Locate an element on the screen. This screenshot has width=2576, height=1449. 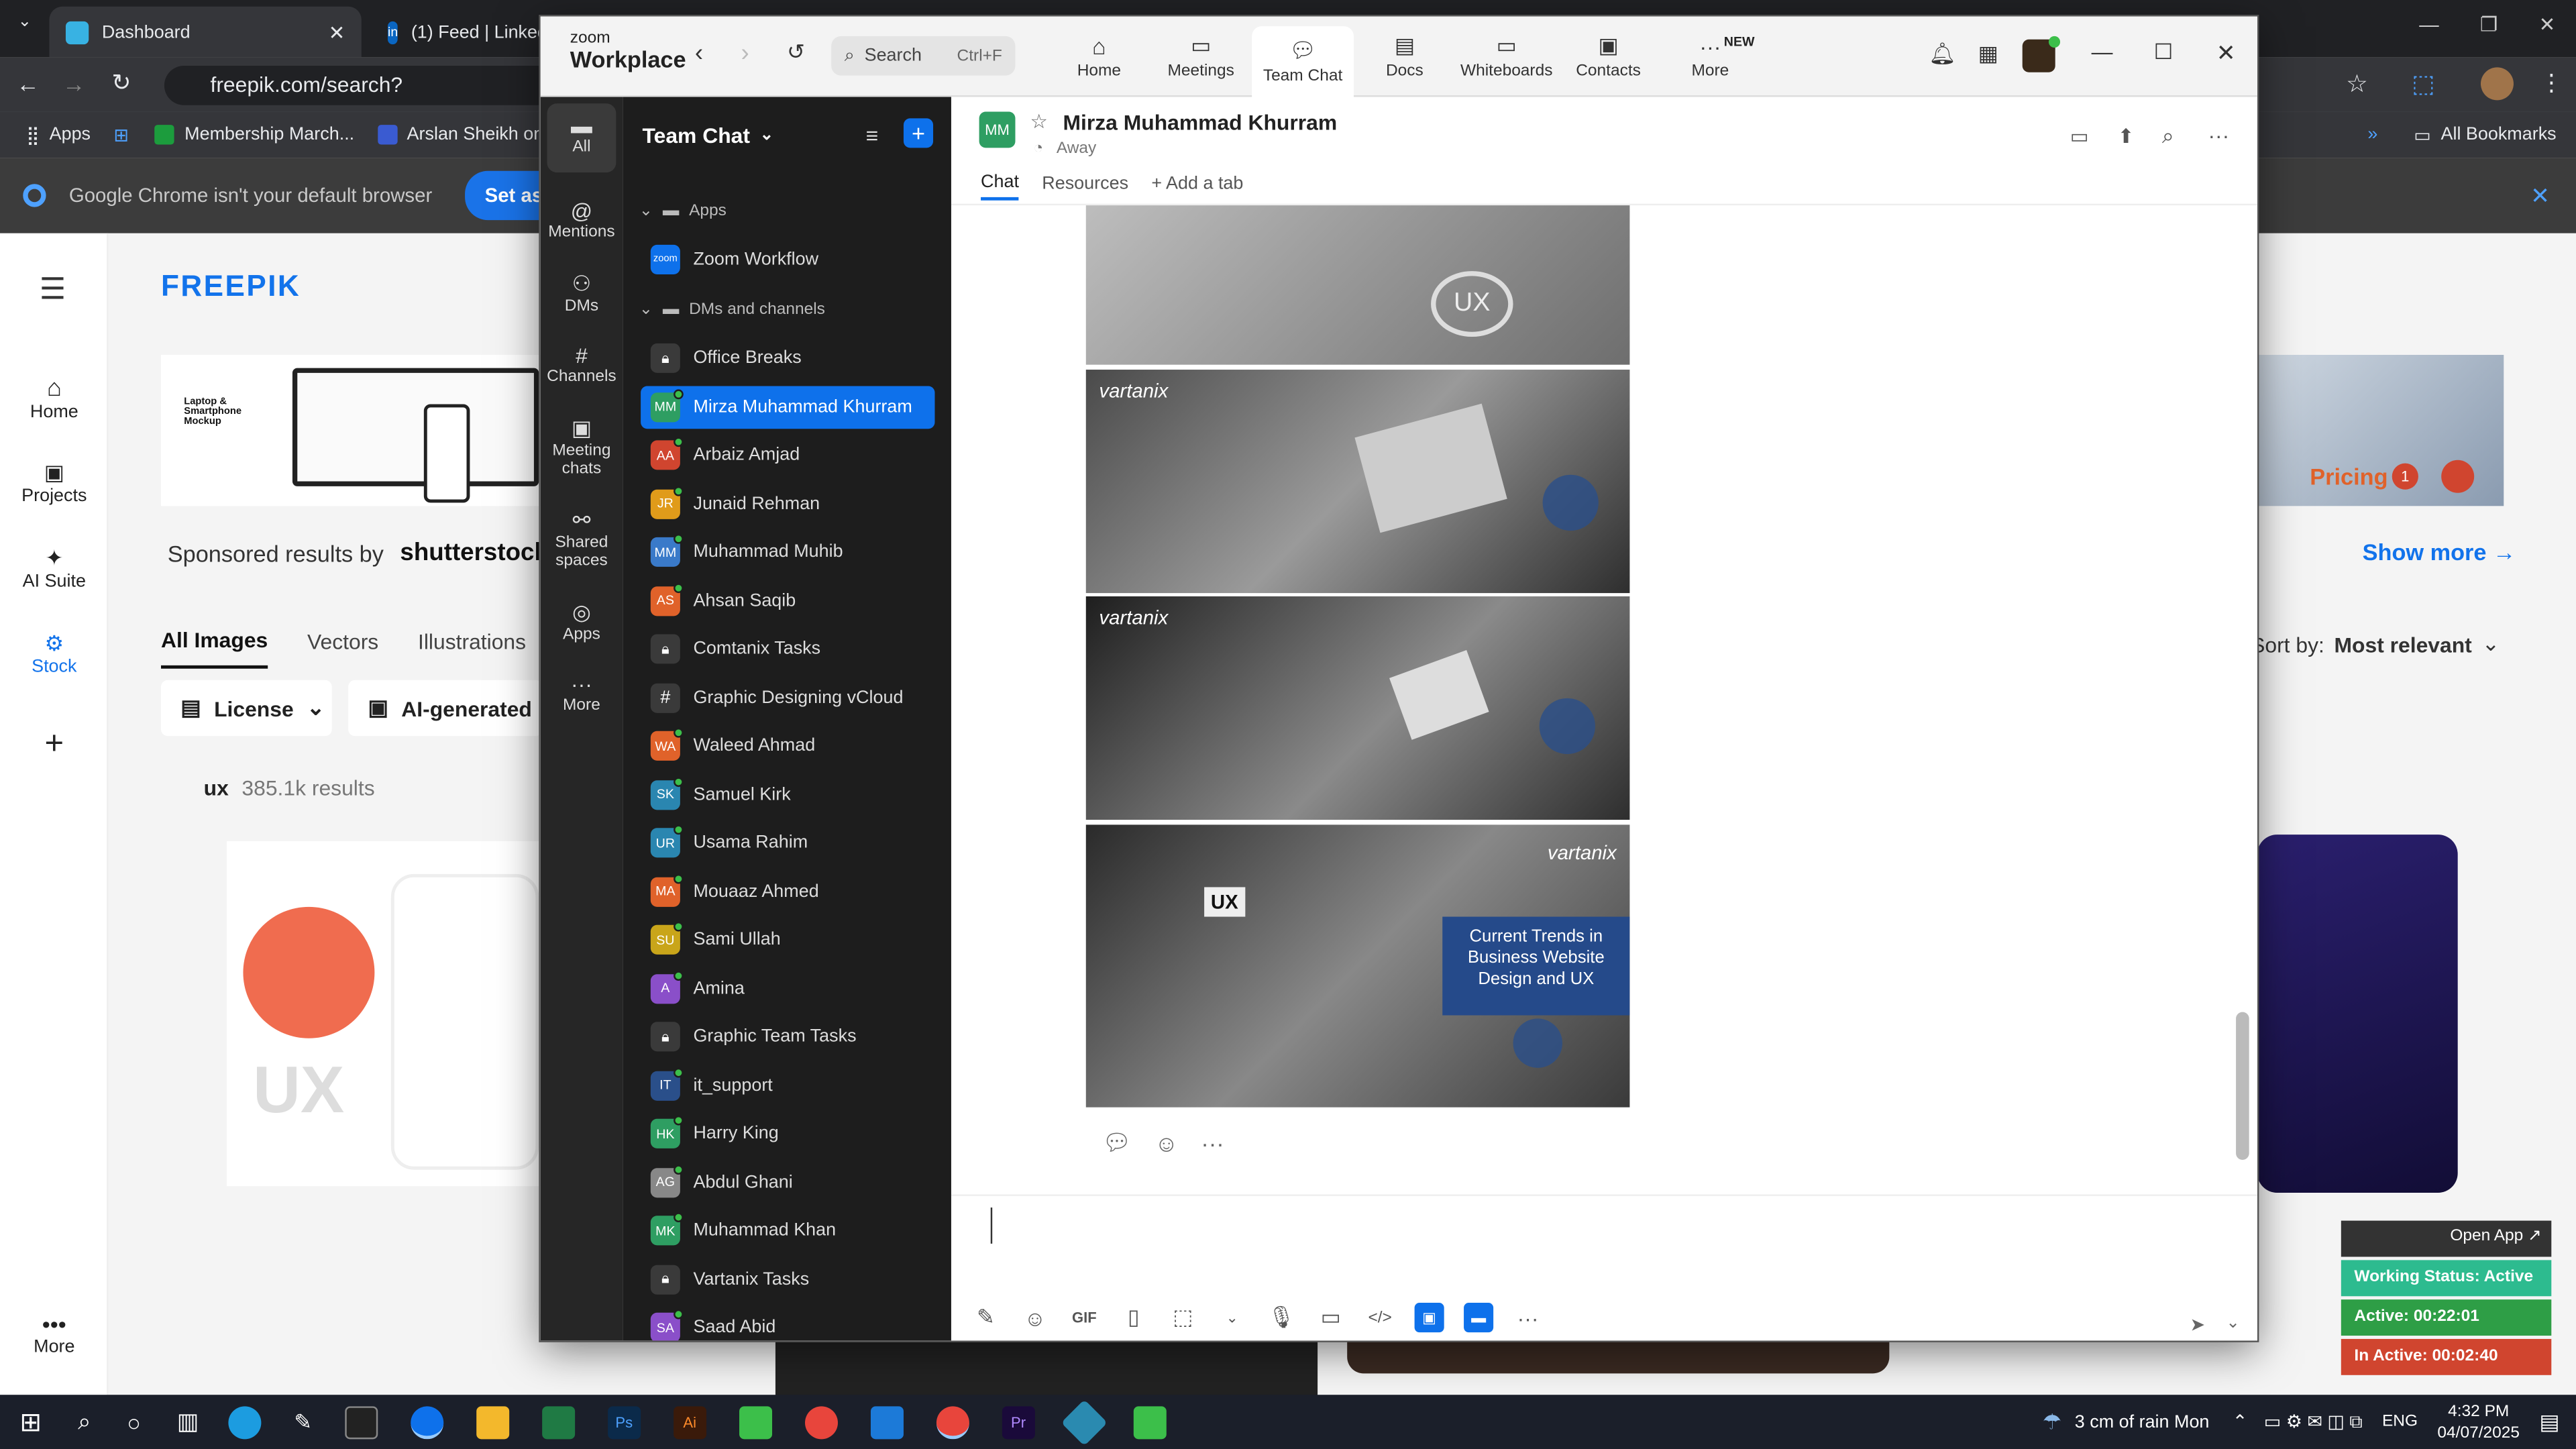
reply-icon: 💬︎ is located at coordinates (1117, 1142).